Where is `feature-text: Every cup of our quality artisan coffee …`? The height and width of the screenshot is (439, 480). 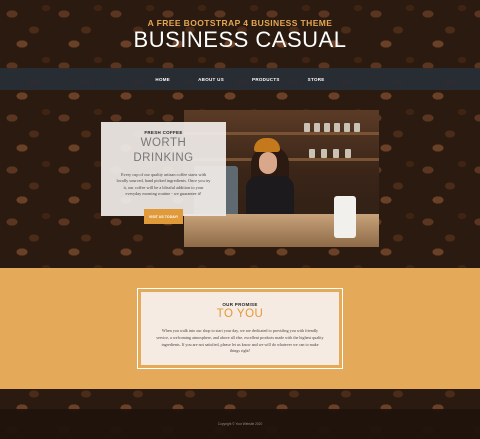
feature-text: Every cup of our quality artisan coffee … is located at coordinates (163, 184).